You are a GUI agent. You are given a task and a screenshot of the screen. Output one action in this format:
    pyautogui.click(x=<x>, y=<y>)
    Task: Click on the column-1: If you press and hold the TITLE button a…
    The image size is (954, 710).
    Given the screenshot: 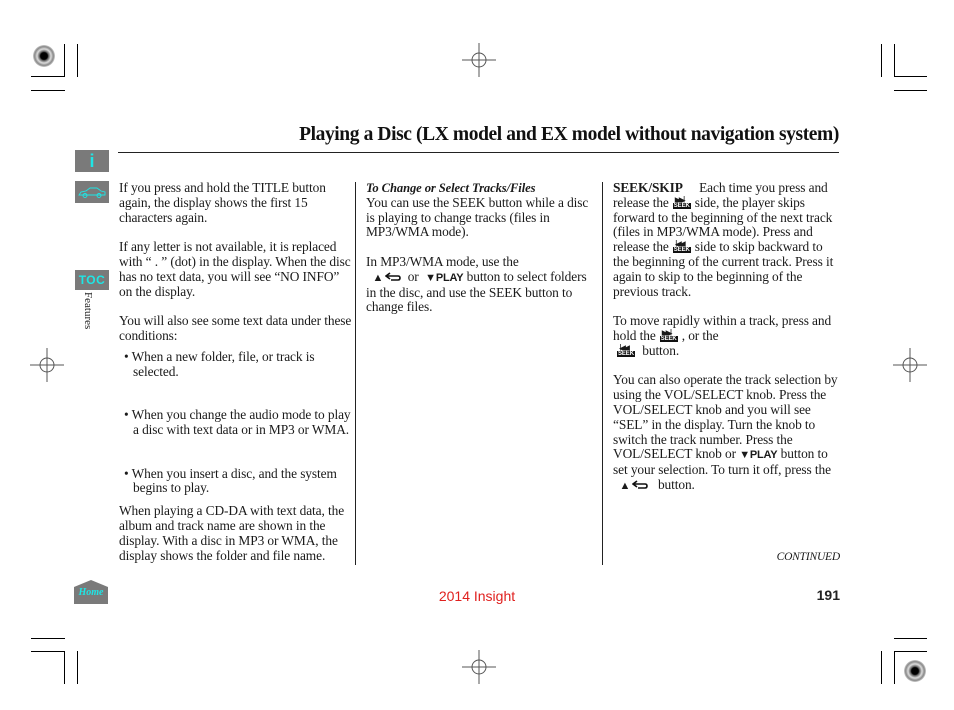 What is the action you would take?
    pyautogui.click(x=237, y=371)
    